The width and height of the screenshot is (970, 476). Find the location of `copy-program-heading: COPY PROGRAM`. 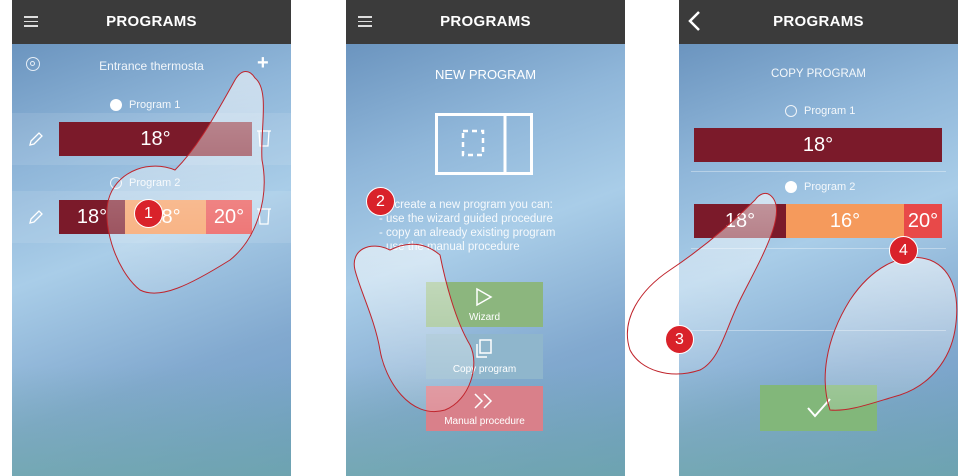

copy-program-heading: COPY PROGRAM is located at coordinates (818, 74).